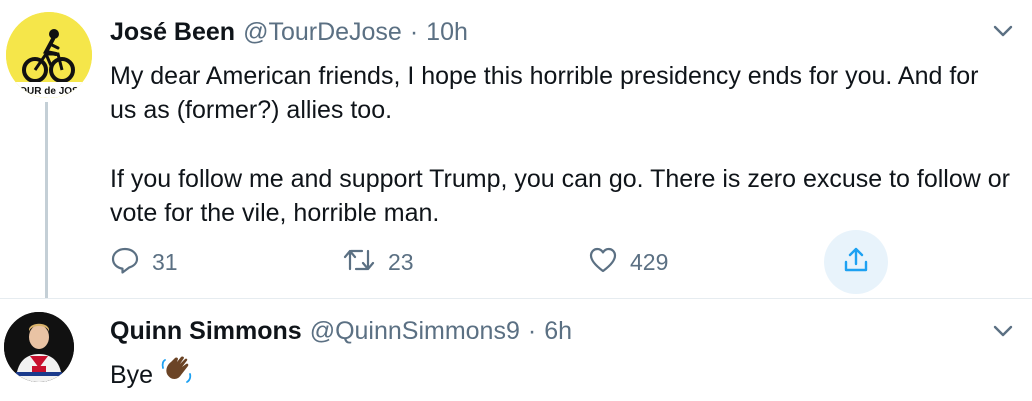 This screenshot has height=401, width=1032. What do you see at coordinates (378, 262) in the screenshot?
I see `retweet-button: 23` at bounding box center [378, 262].